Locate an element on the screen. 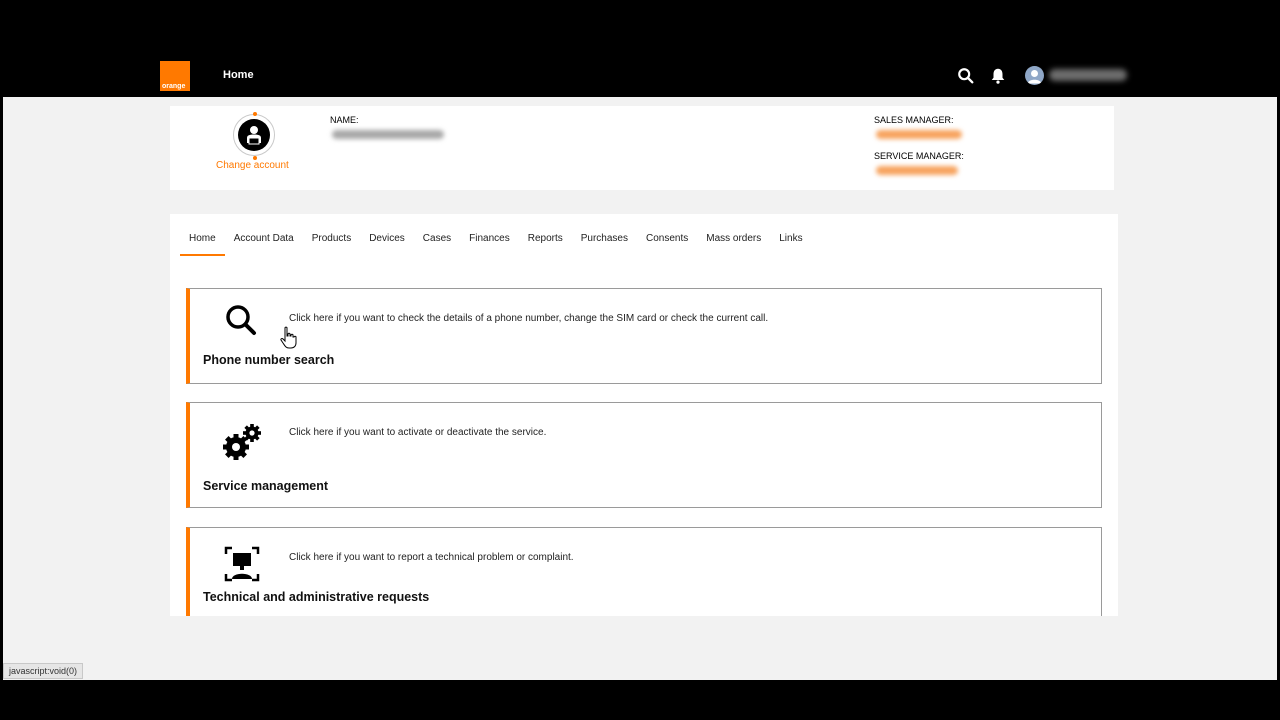 Image resolution: width=1280 pixels, height=720 pixels. hand-cursor-icon is located at coordinates (288, 337).